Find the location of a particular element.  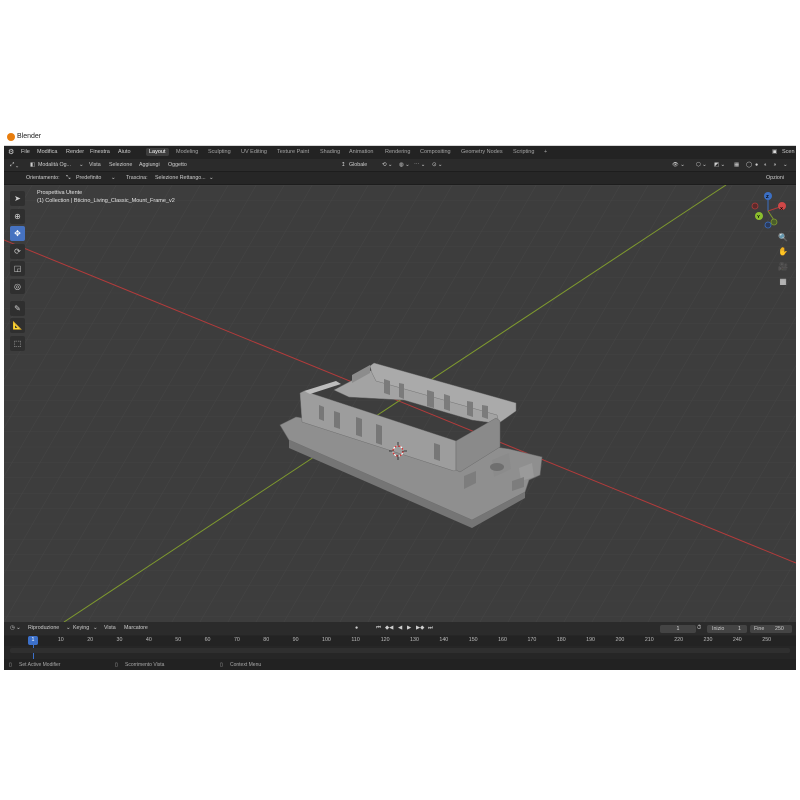

perspective-toggle-icon: ▦ is located at coordinates (783, 282).